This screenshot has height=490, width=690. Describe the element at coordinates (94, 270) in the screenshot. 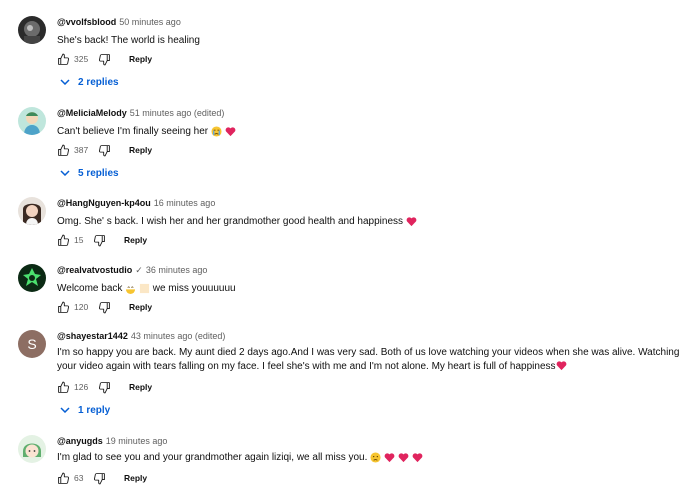

I see `author-name: @realvatvostudio` at that location.